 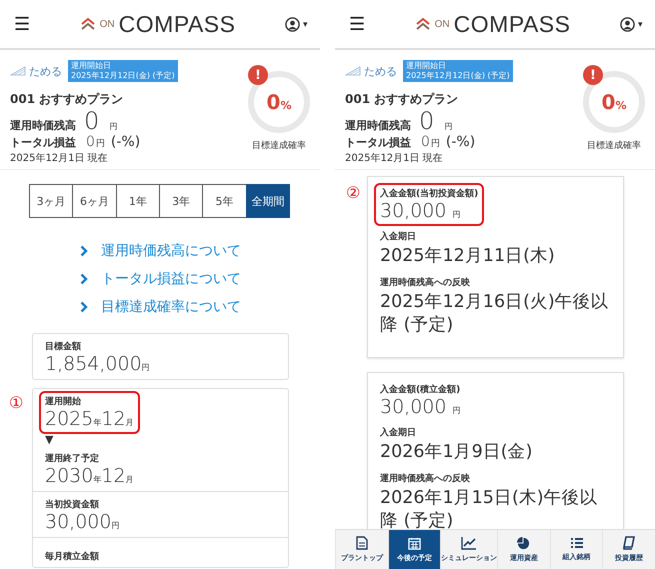 I want to click on help-link: 運用時価残高について, so click(x=171, y=251).